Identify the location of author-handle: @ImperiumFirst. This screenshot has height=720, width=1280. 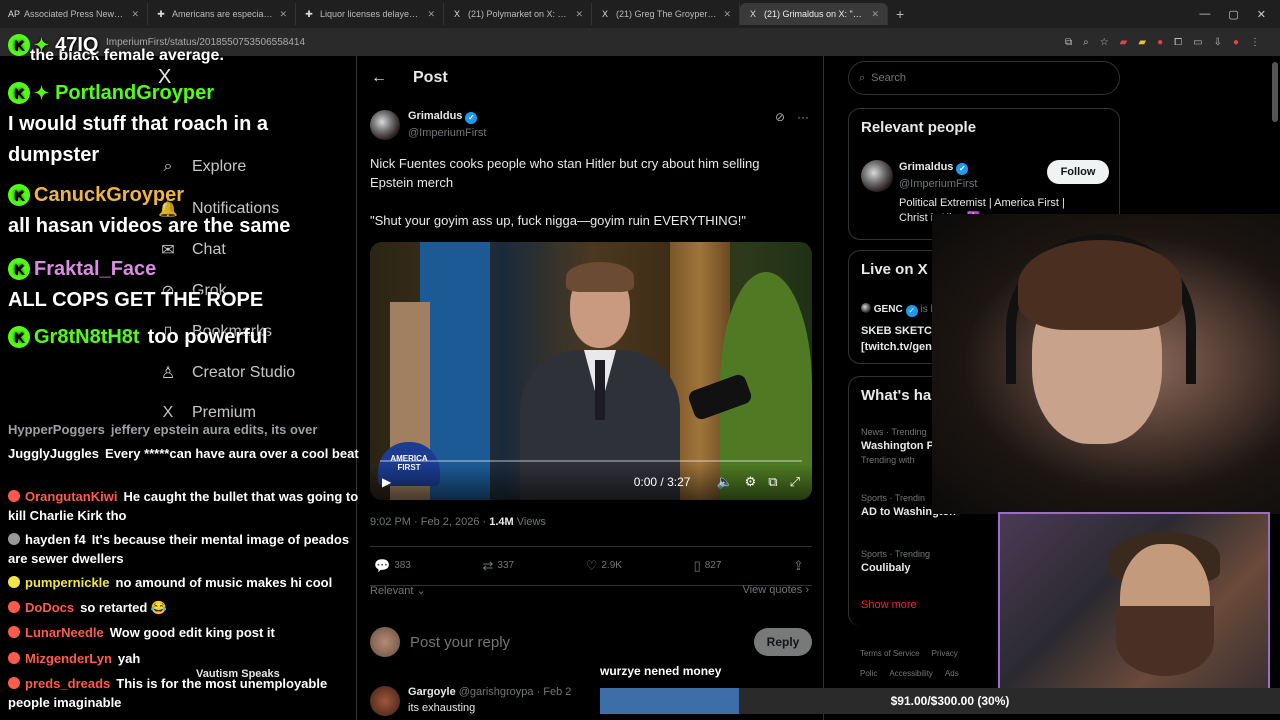
(447, 133).